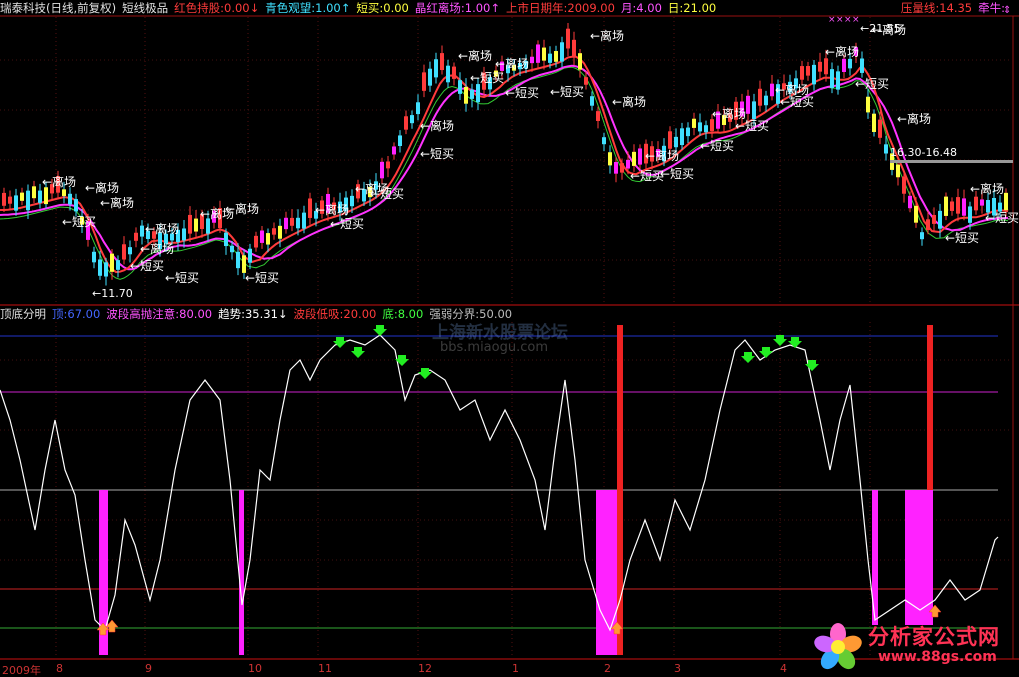 The image size is (1019, 677). Describe the element at coordinates (494, 347) in the screenshot. I see `watermark-url: bbs.miaogu.com` at that location.